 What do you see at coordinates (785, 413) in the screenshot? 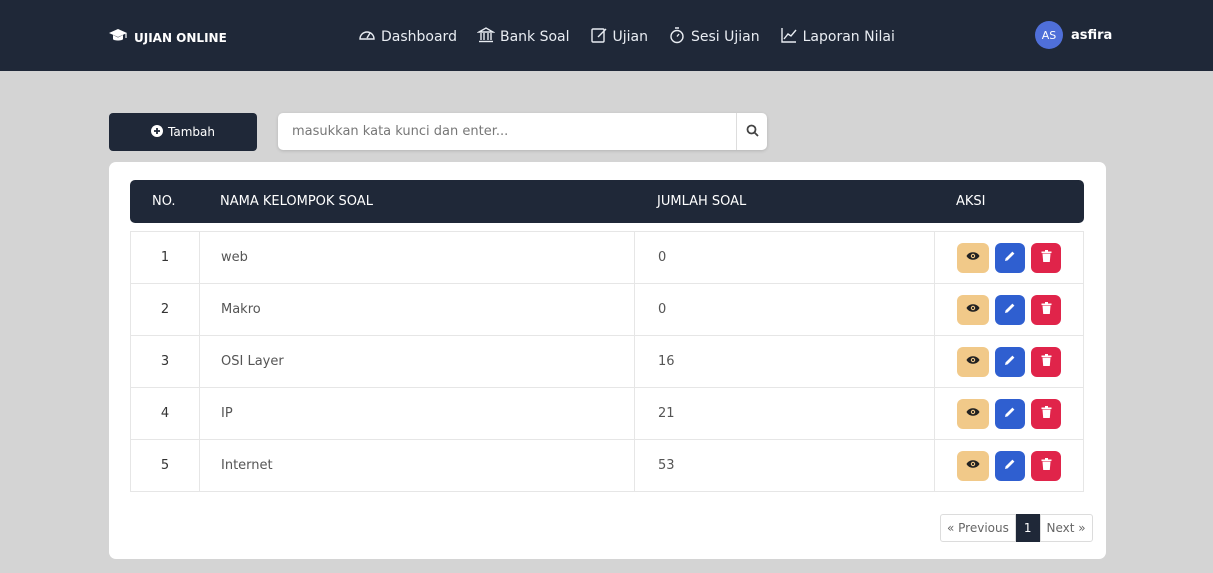
I see `row-count: 21` at bounding box center [785, 413].